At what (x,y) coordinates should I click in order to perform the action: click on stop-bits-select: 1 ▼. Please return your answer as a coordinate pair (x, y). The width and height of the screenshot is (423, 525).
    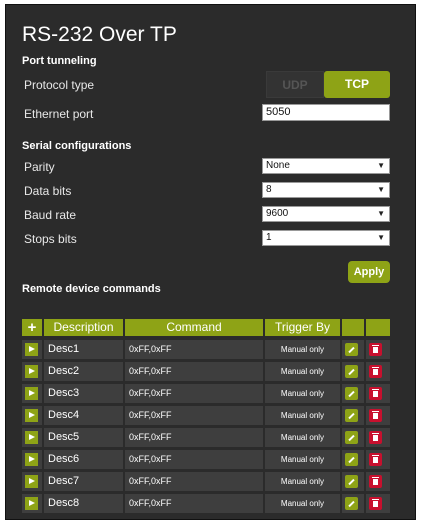
    Looking at the image, I should click on (326, 238).